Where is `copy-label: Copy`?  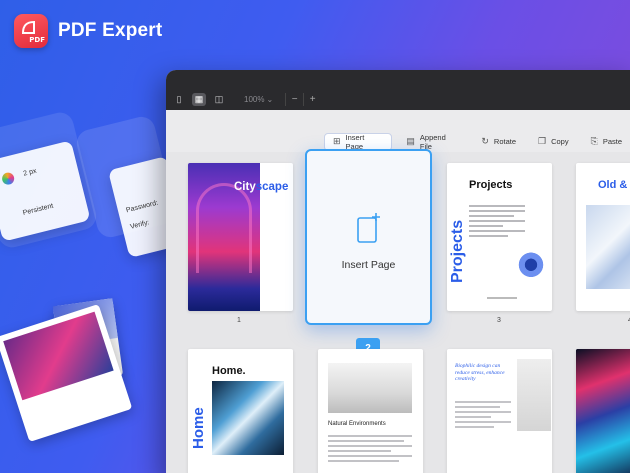 copy-label: Copy is located at coordinates (560, 141).